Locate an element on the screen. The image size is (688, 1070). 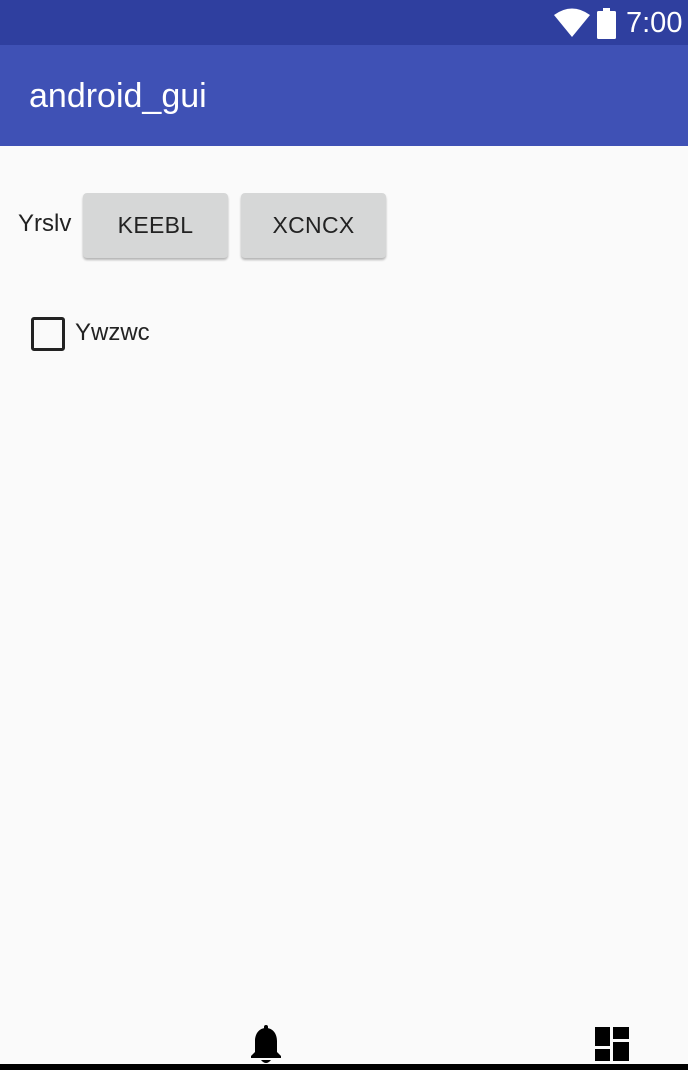
row-label: Yrslv is located at coordinates (45, 223).